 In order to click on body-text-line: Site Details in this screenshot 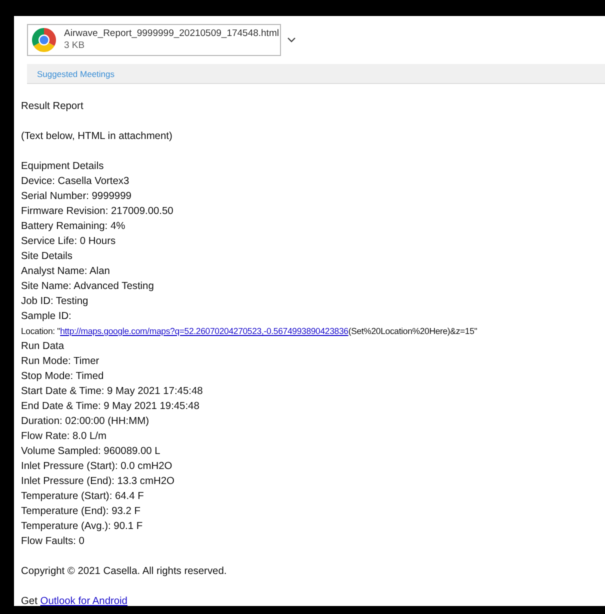, I will do `click(47, 257)`.